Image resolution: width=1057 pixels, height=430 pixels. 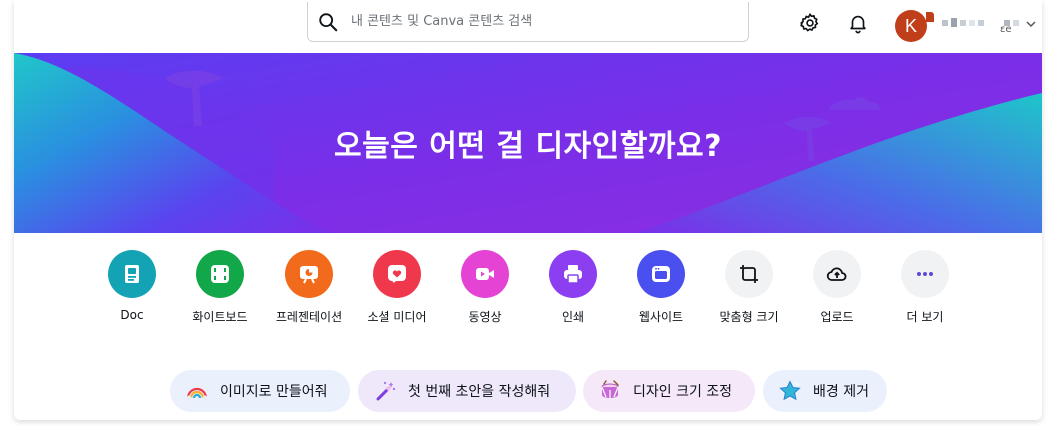 What do you see at coordinates (274, 392) in the screenshot?
I see `suggestion-label: 이미지로 만들어줘` at bounding box center [274, 392].